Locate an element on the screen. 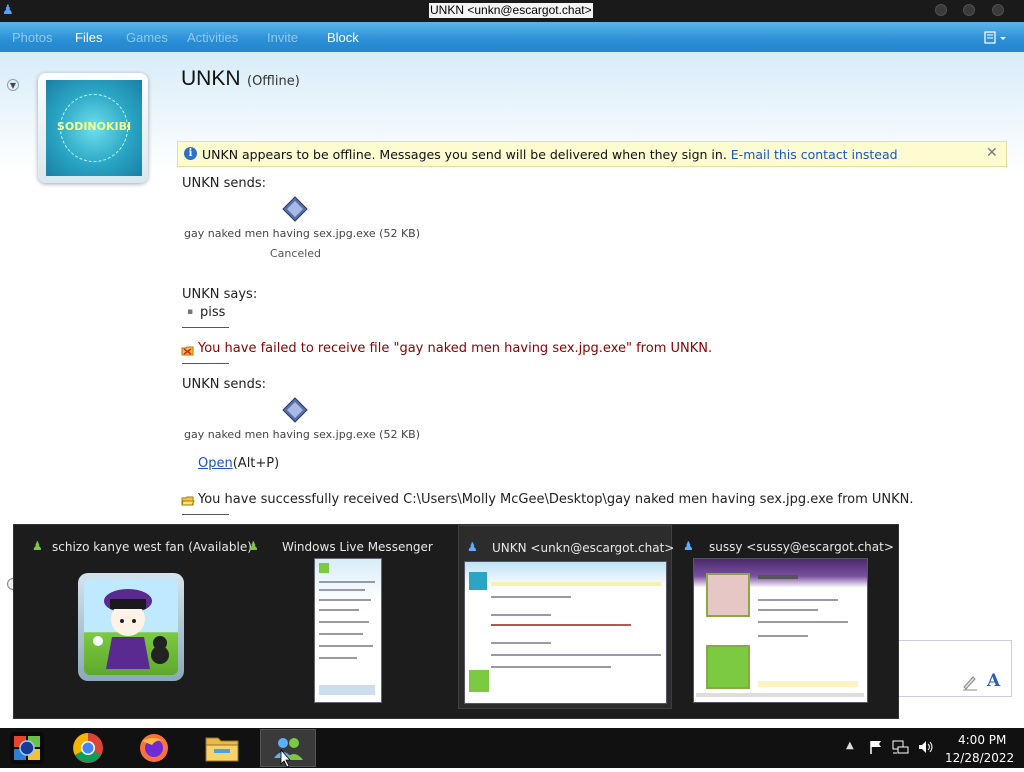 This screenshot has height=772, width=1024. title-bar: ♟ UNKN <unkn@escargot.chat> is located at coordinates (512, 11).